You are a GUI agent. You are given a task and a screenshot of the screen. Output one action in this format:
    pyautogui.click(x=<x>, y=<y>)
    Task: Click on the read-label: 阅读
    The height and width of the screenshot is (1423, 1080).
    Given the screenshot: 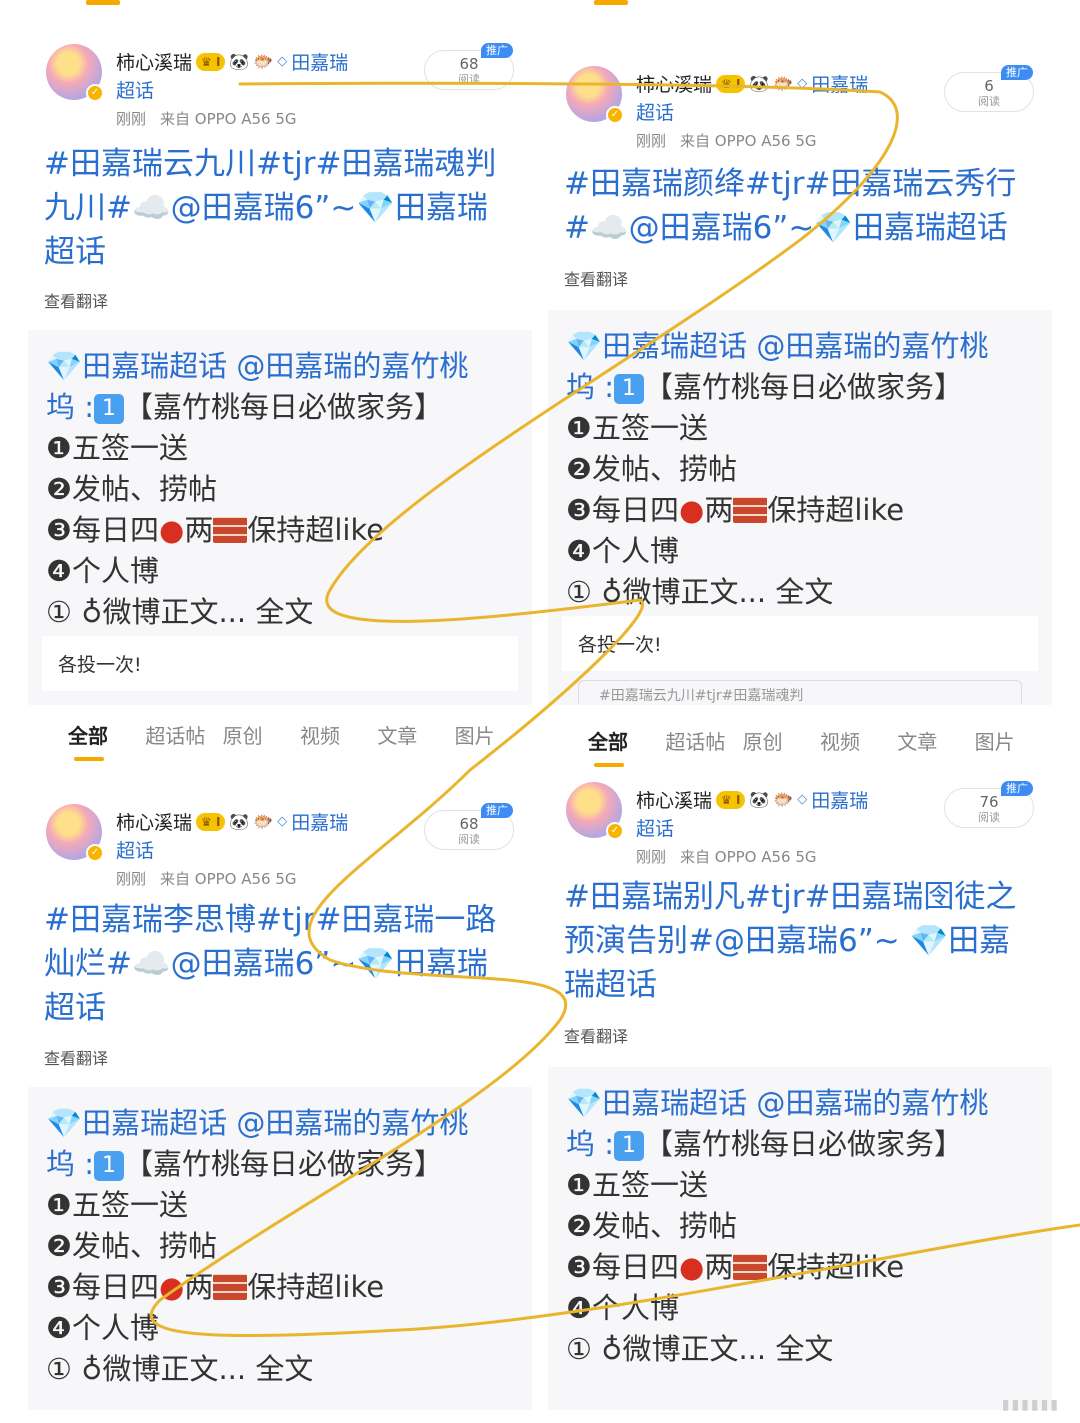 What is the action you would take?
    pyautogui.click(x=989, y=101)
    